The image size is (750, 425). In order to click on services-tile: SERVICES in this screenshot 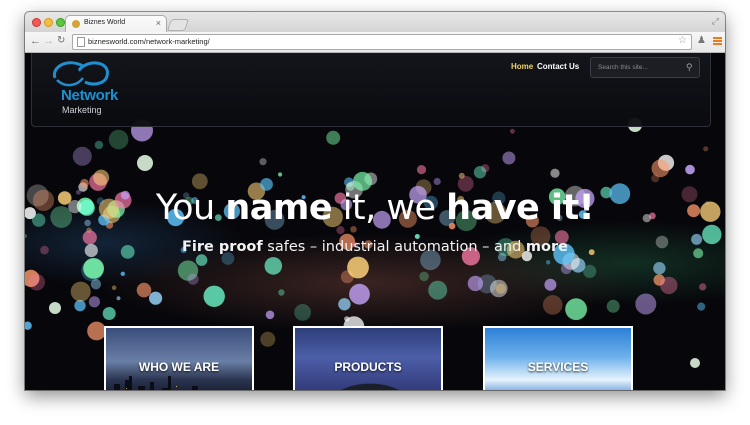, I will do `click(558, 358)`.